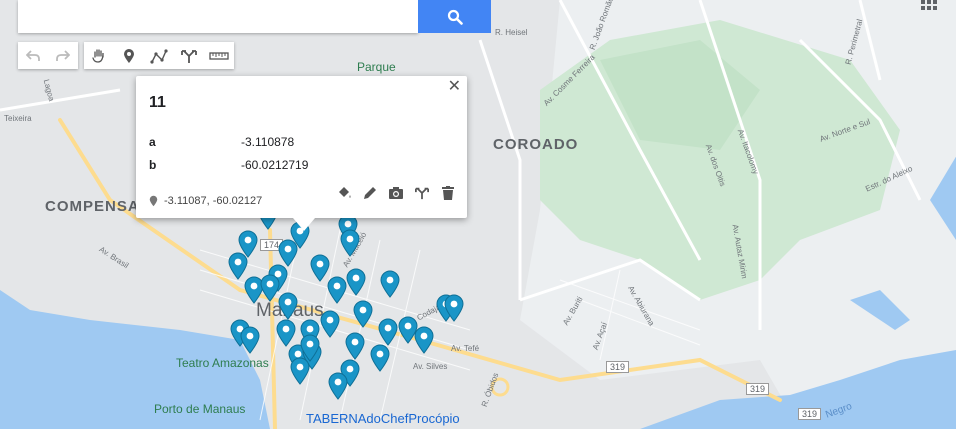 The width and height of the screenshot is (956, 429). Describe the element at coordinates (213, 201) in the screenshot. I see `coordinates-text: -3.11087, -60.02127` at that location.